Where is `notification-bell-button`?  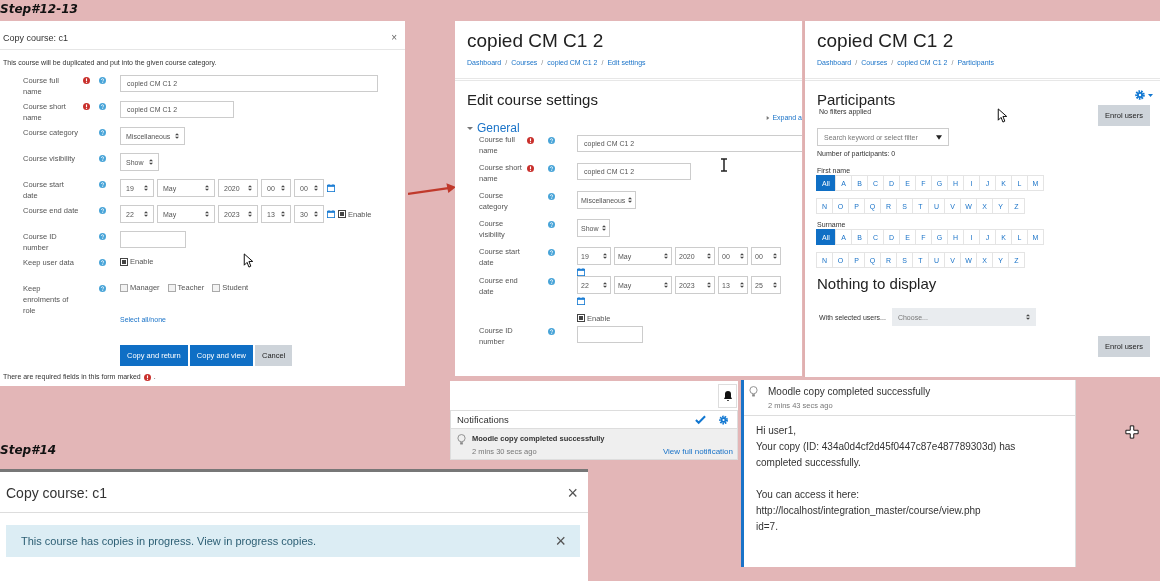
notification-bell-button is located at coordinates (727, 395).